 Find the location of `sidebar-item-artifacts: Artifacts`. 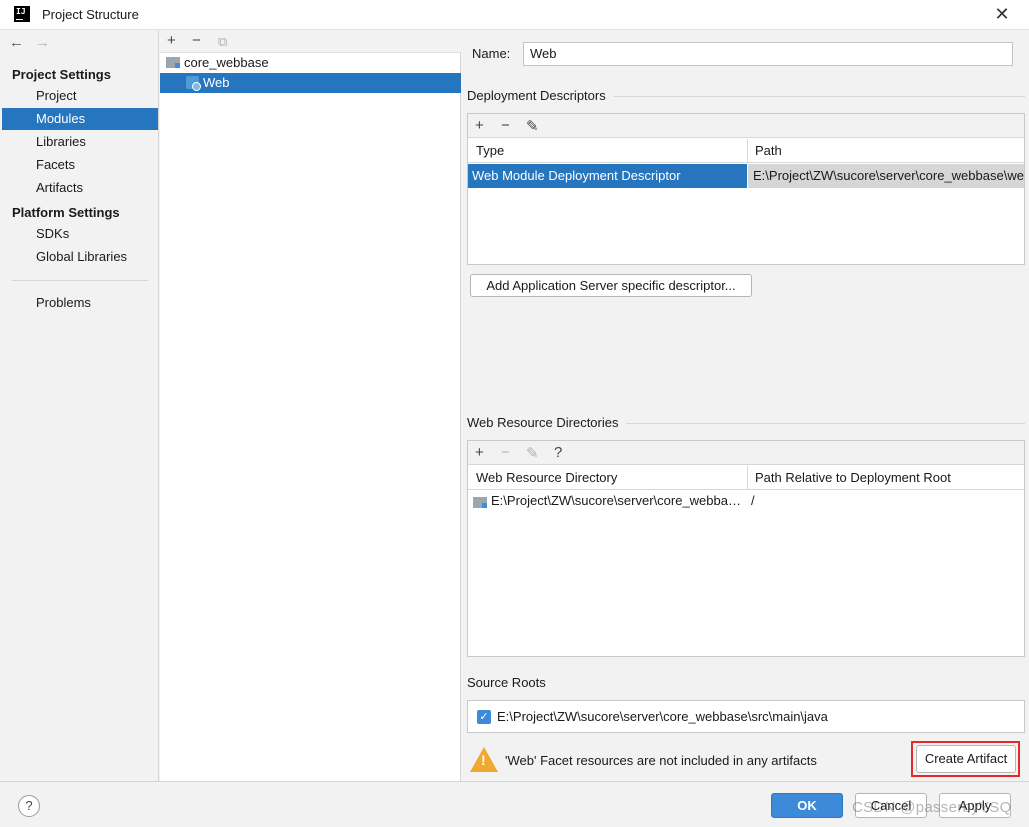

sidebar-item-artifacts: Artifacts is located at coordinates (80, 188).